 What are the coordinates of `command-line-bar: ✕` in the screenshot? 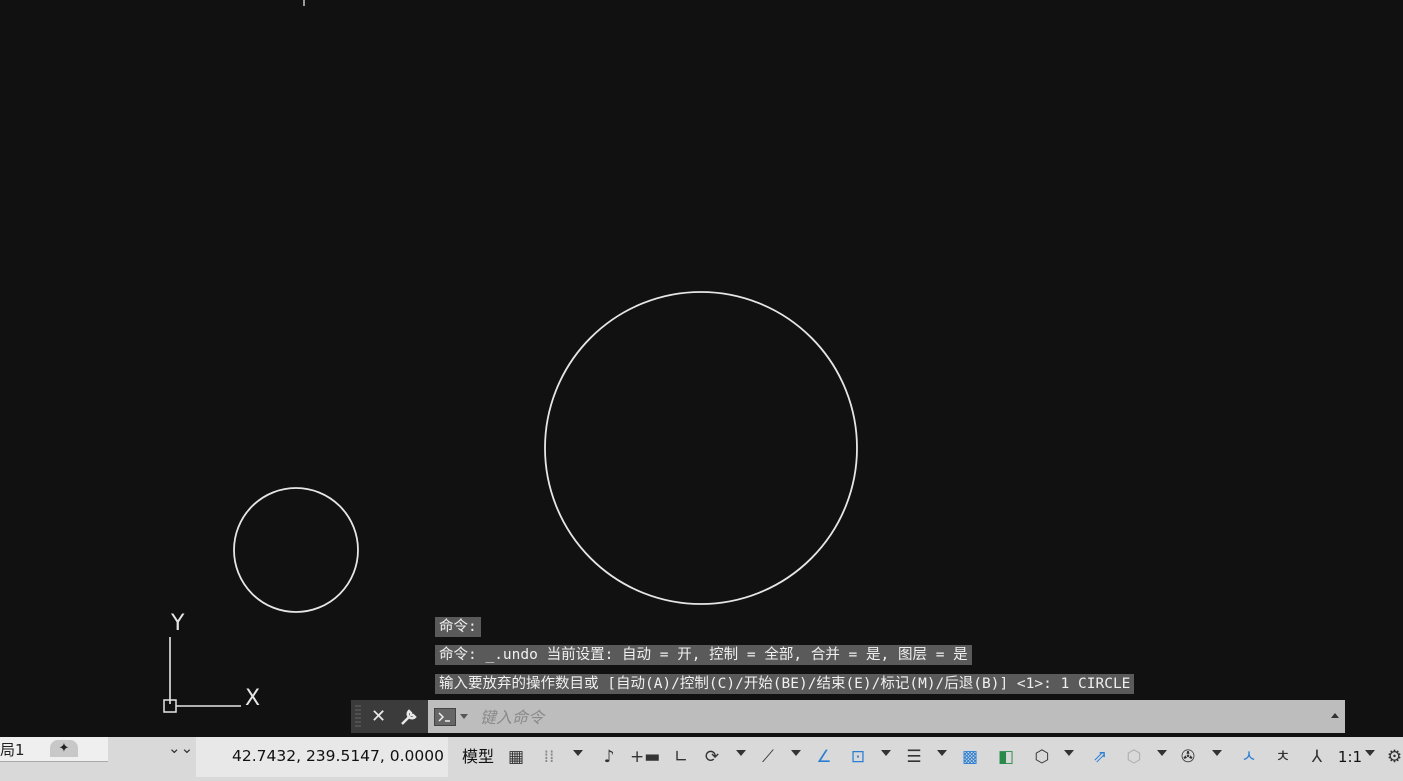 It's located at (848, 716).